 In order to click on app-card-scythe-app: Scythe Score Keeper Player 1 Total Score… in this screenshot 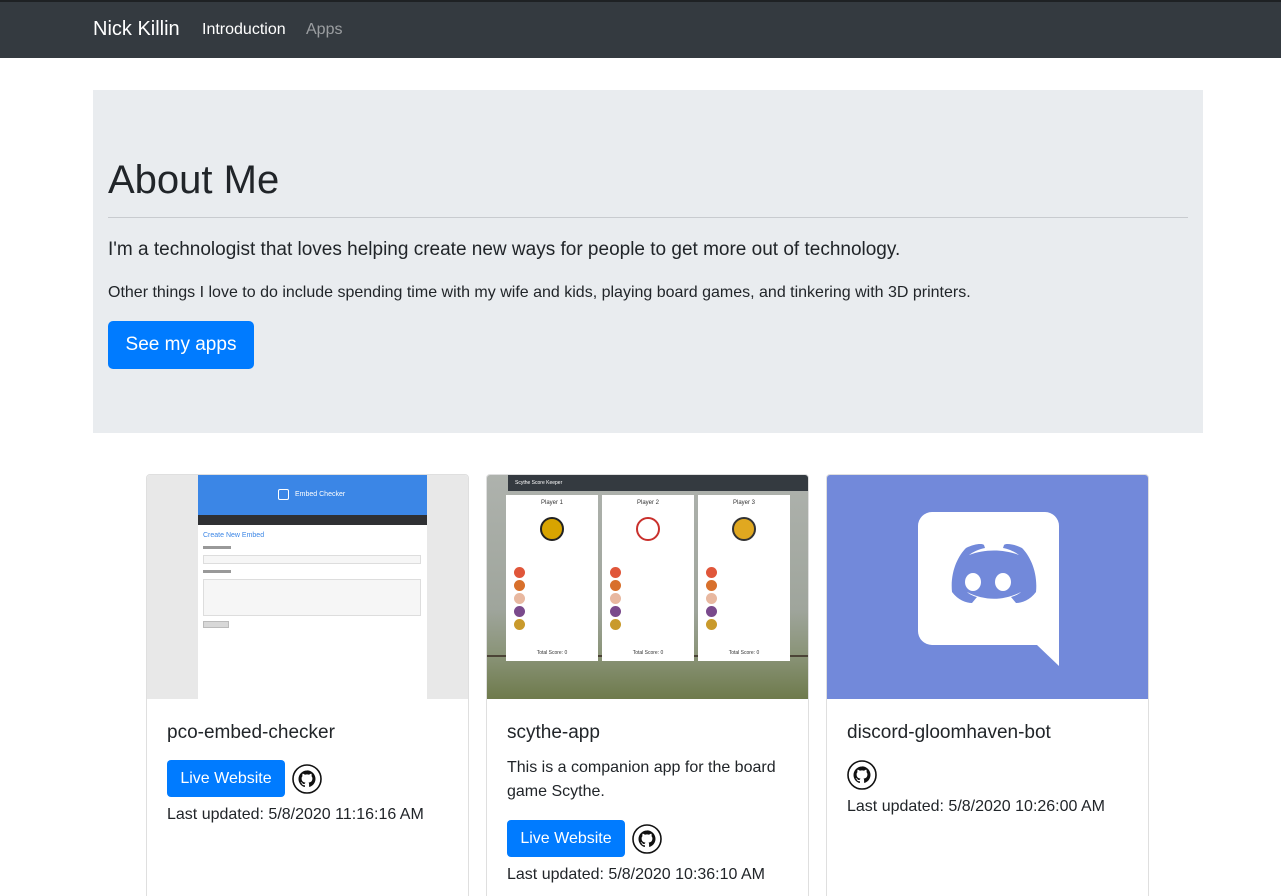, I will do `click(647, 685)`.